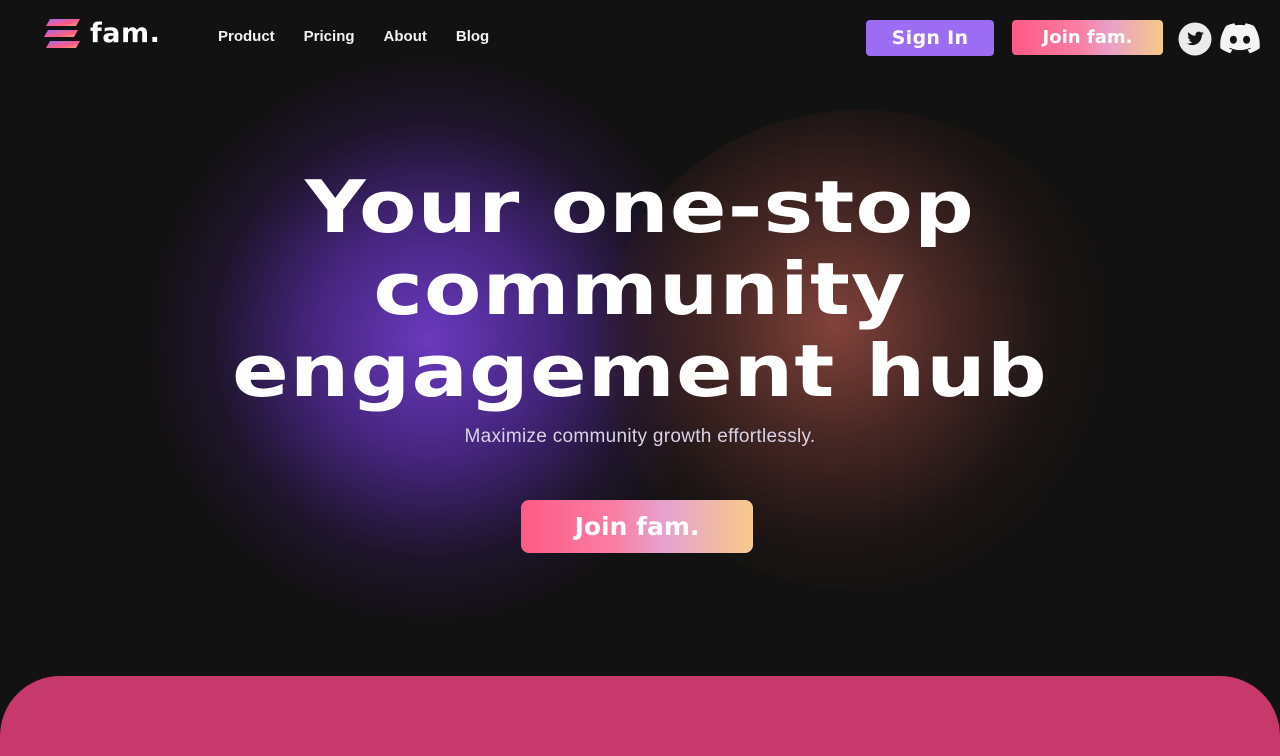  Describe the element at coordinates (640, 207) in the screenshot. I see `hero-title-line-1: Your one-stop` at that location.